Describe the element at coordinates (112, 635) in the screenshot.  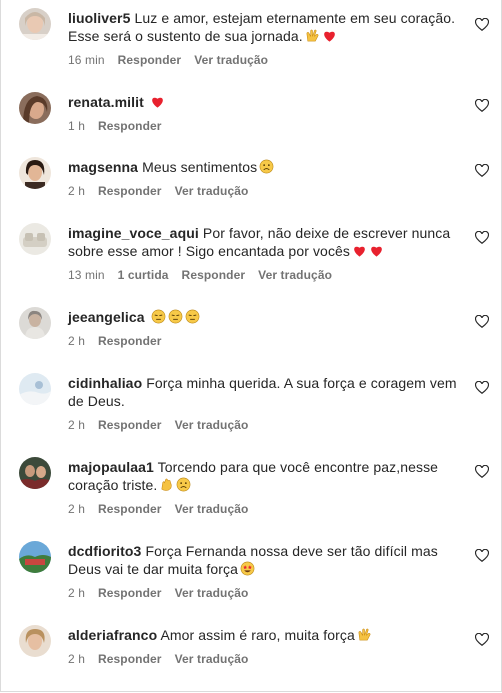
I see `comment-username: alderiafranco` at that location.